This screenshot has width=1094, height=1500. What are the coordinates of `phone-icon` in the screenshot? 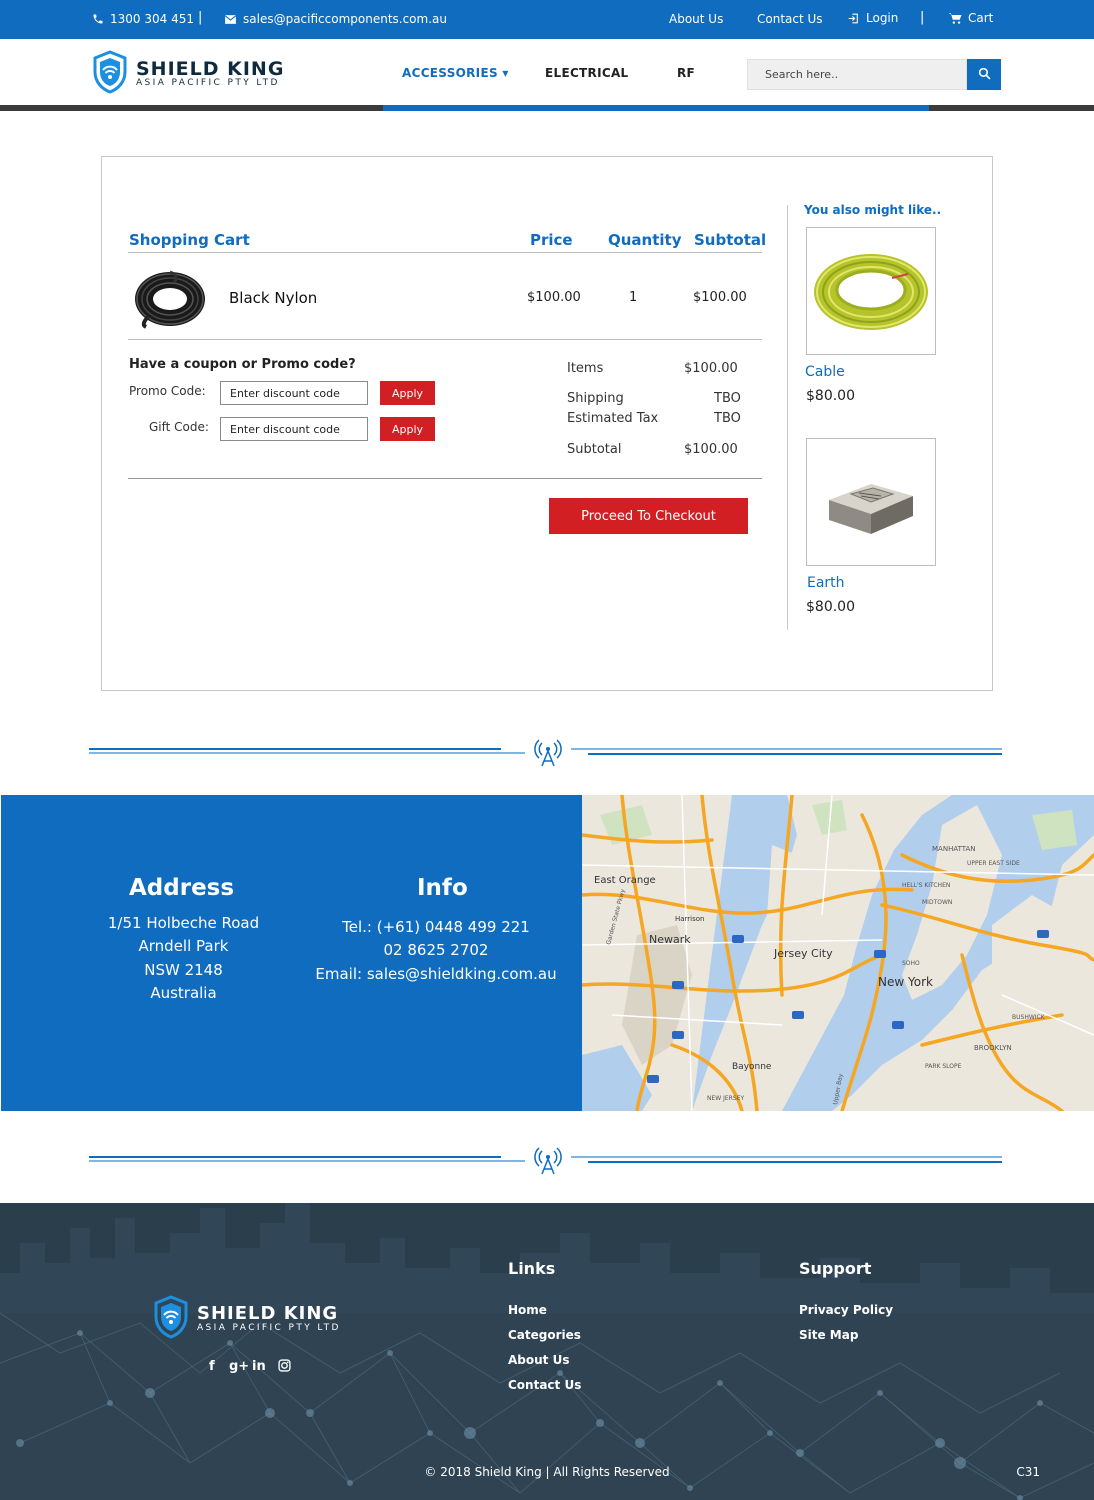 It's located at (98, 19).